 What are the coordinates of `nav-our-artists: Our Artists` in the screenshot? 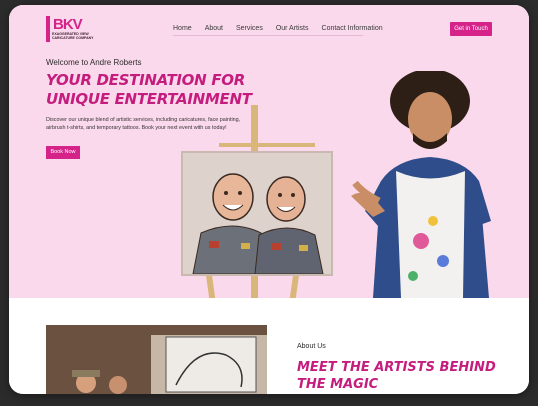 It's located at (292, 28).